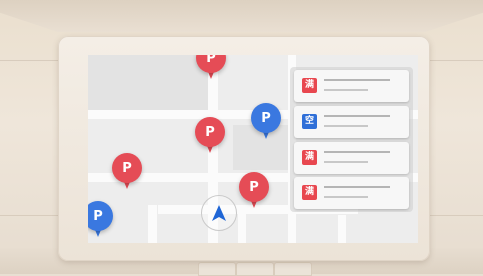 The width and height of the screenshot is (483, 276). I want to click on status-badge: 空, so click(309, 121).